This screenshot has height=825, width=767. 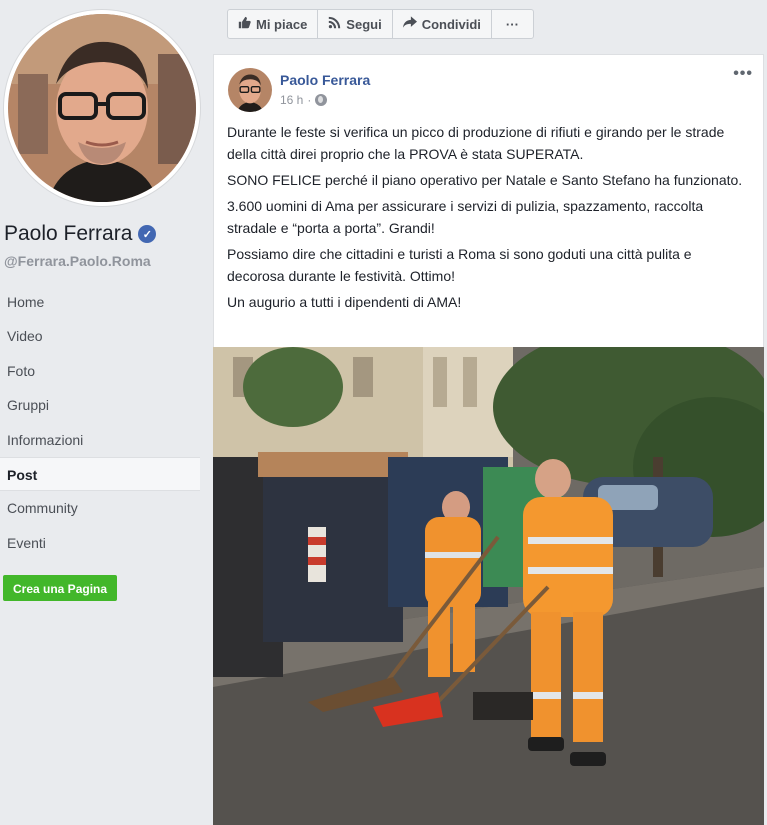 I want to click on post-author-name: Paolo Ferrara, so click(x=325, y=80).